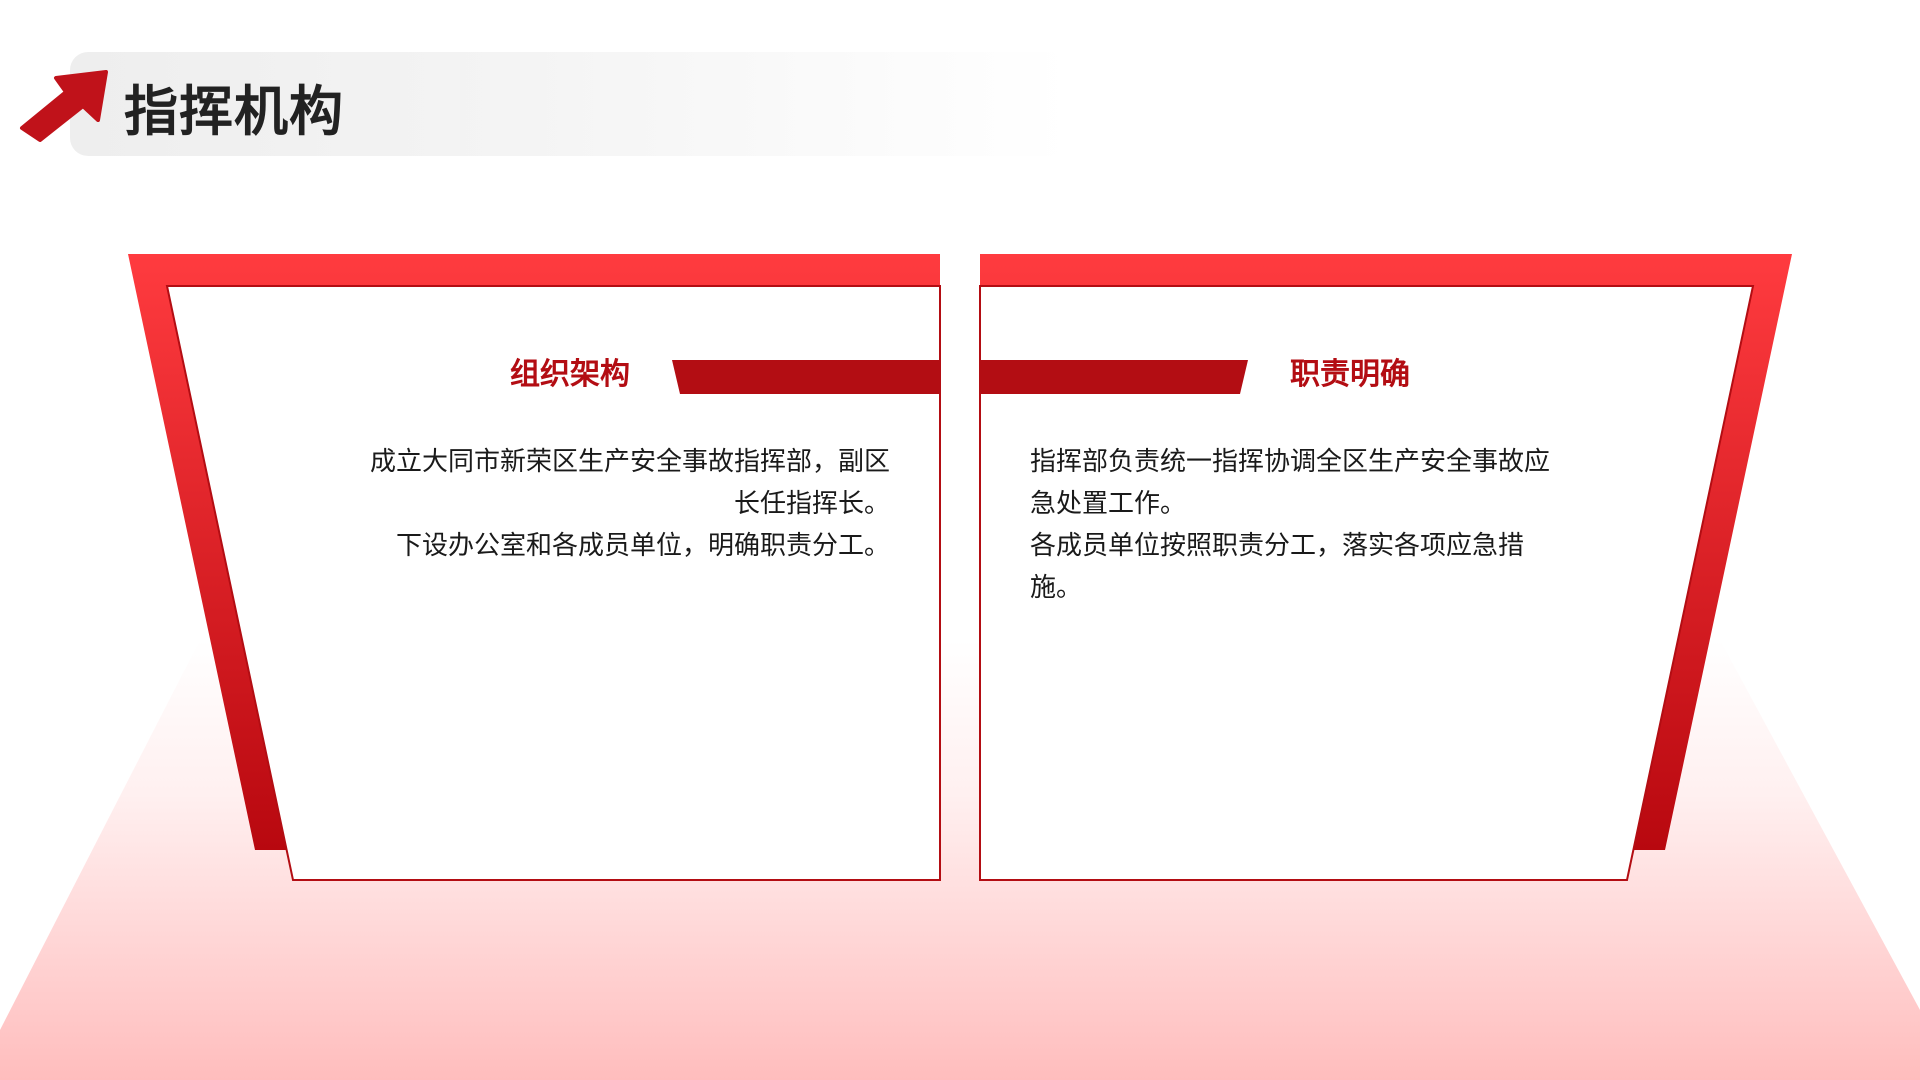 The image size is (1920, 1080). What do you see at coordinates (1290, 462) in the screenshot?
I see `card-right-line: 指挥部负责统一指挥协调全区生产安全事故应` at bounding box center [1290, 462].